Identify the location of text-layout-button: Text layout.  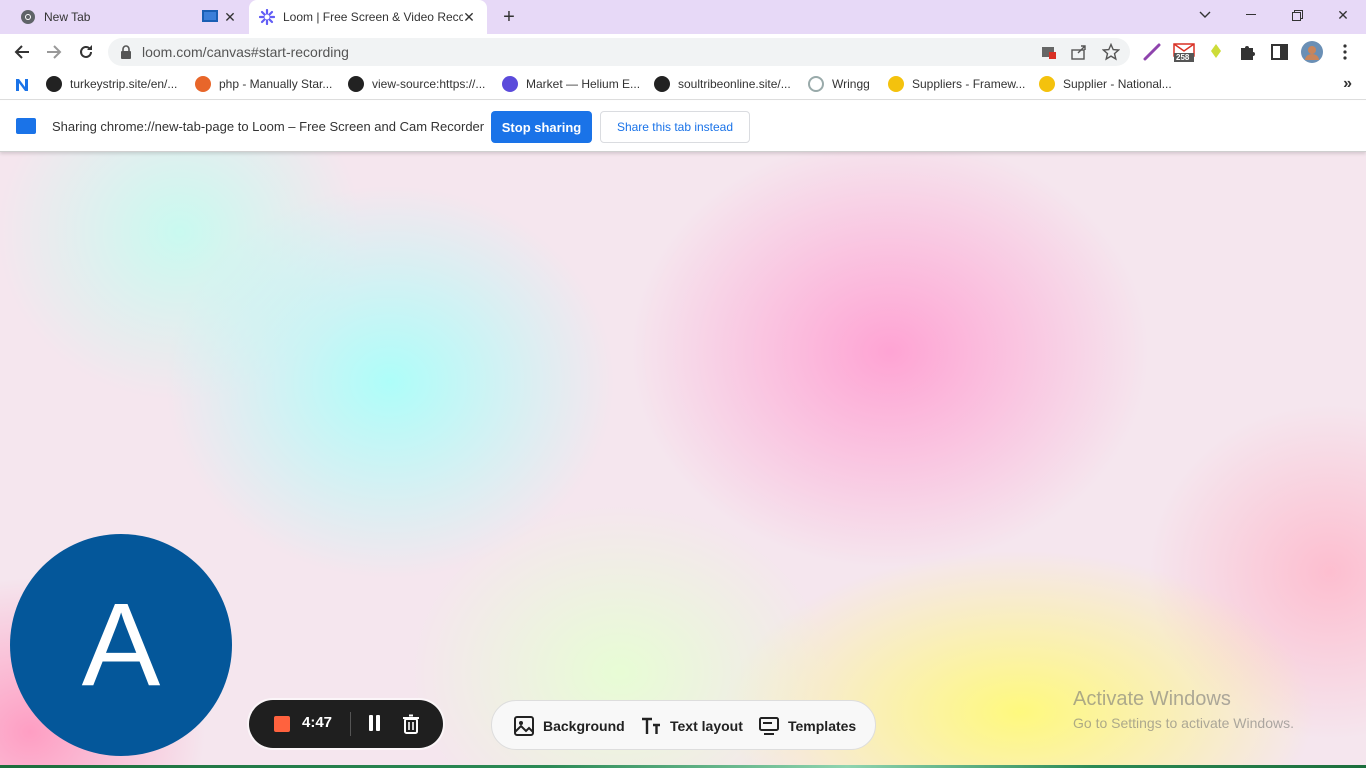
(691, 726).